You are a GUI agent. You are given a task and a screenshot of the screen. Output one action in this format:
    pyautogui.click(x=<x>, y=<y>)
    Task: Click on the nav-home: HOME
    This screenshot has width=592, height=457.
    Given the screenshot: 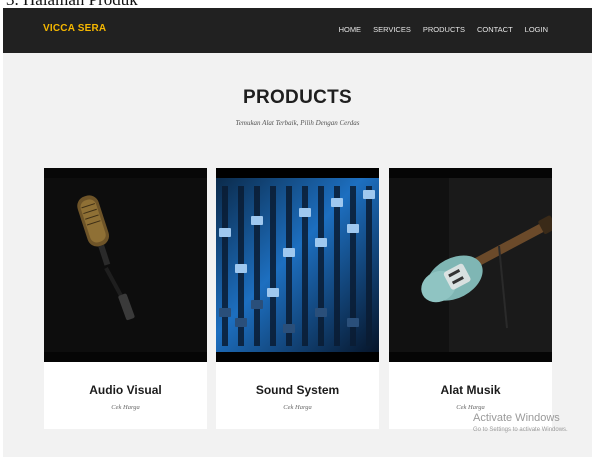 What is the action you would take?
    pyautogui.click(x=350, y=29)
    